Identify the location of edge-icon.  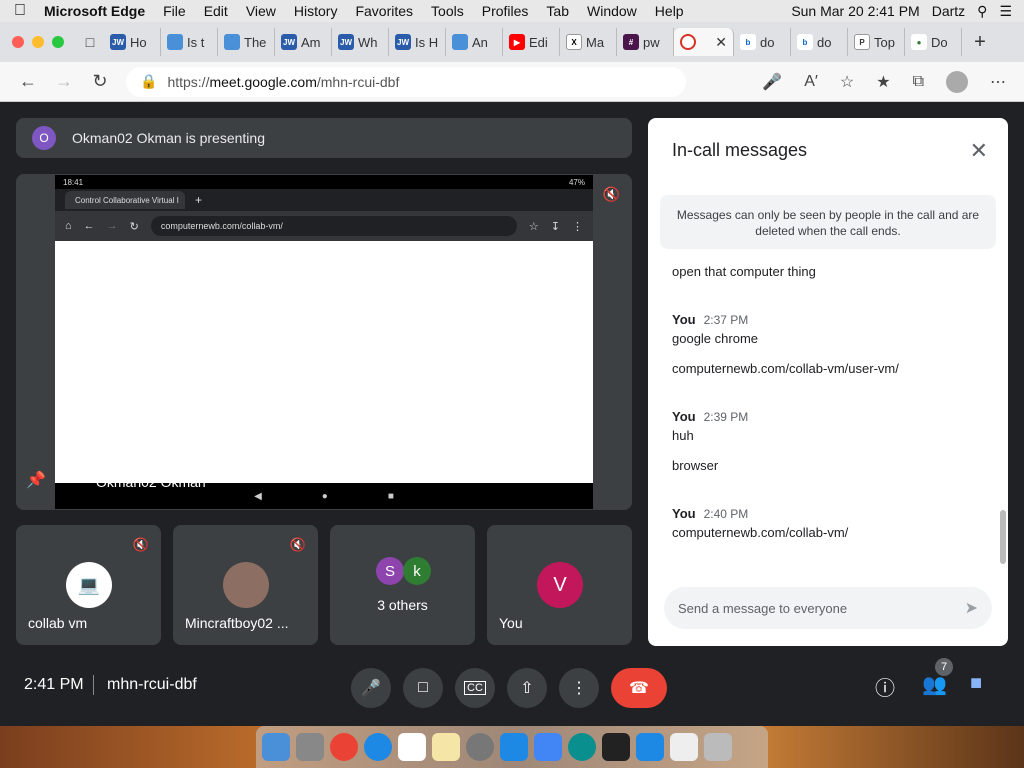
(582, 747).